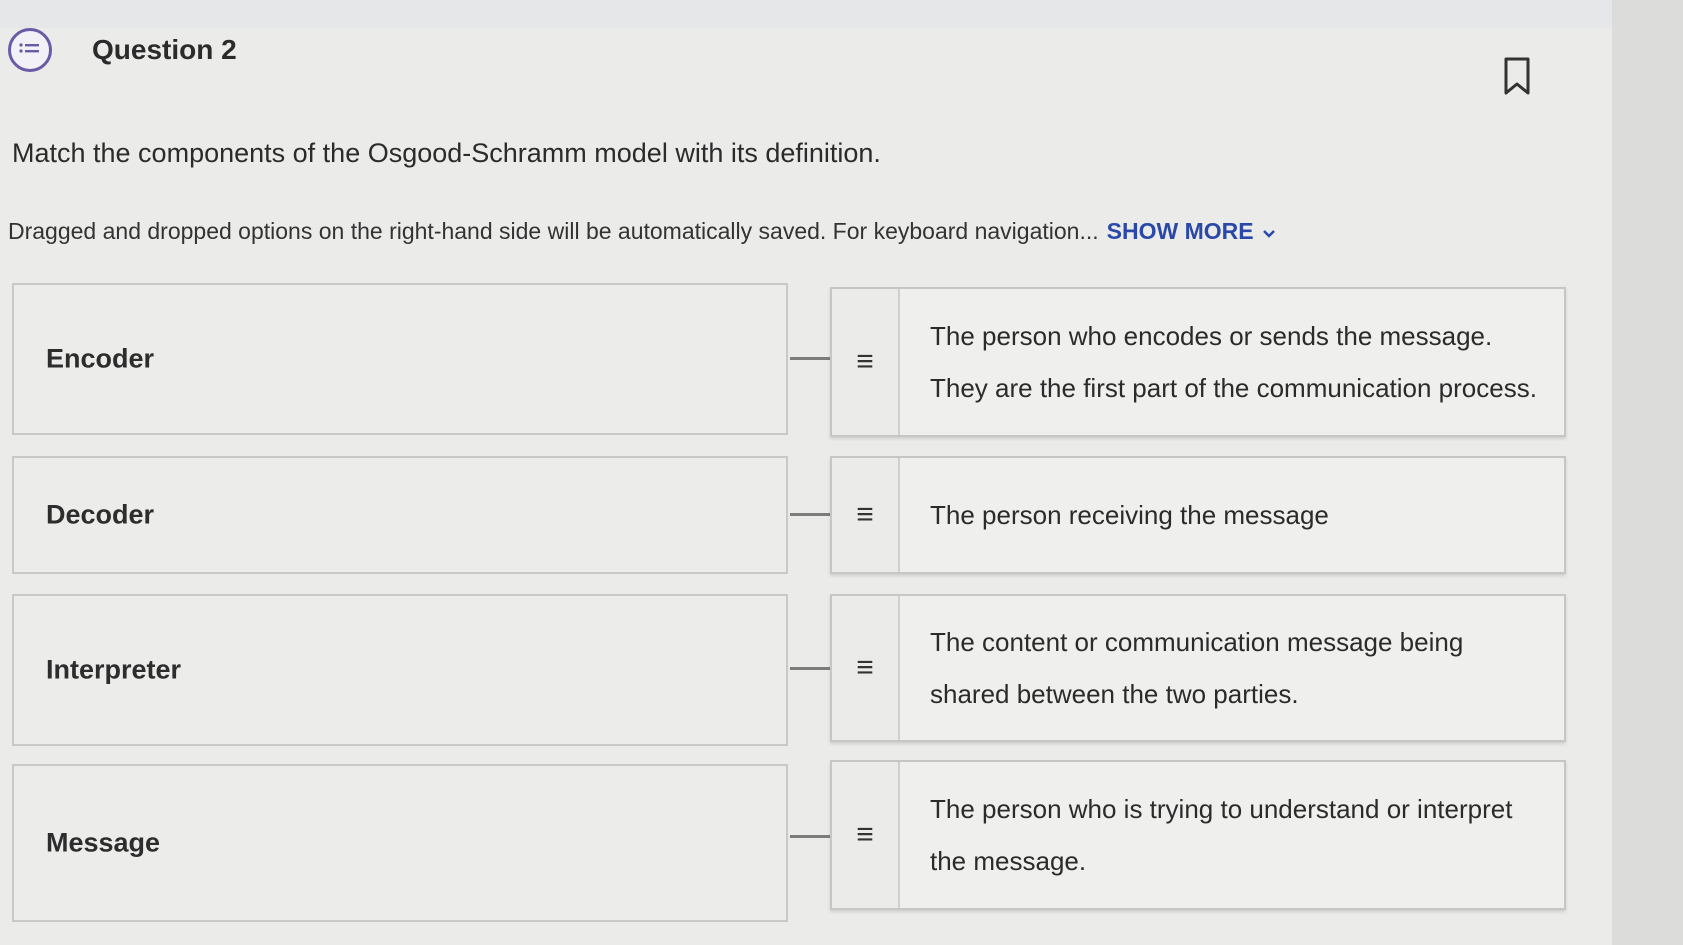 The width and height of the screenshot is (1683, 945). I want to click on show-more-link: SHOW MORE, so click(1191, 231).